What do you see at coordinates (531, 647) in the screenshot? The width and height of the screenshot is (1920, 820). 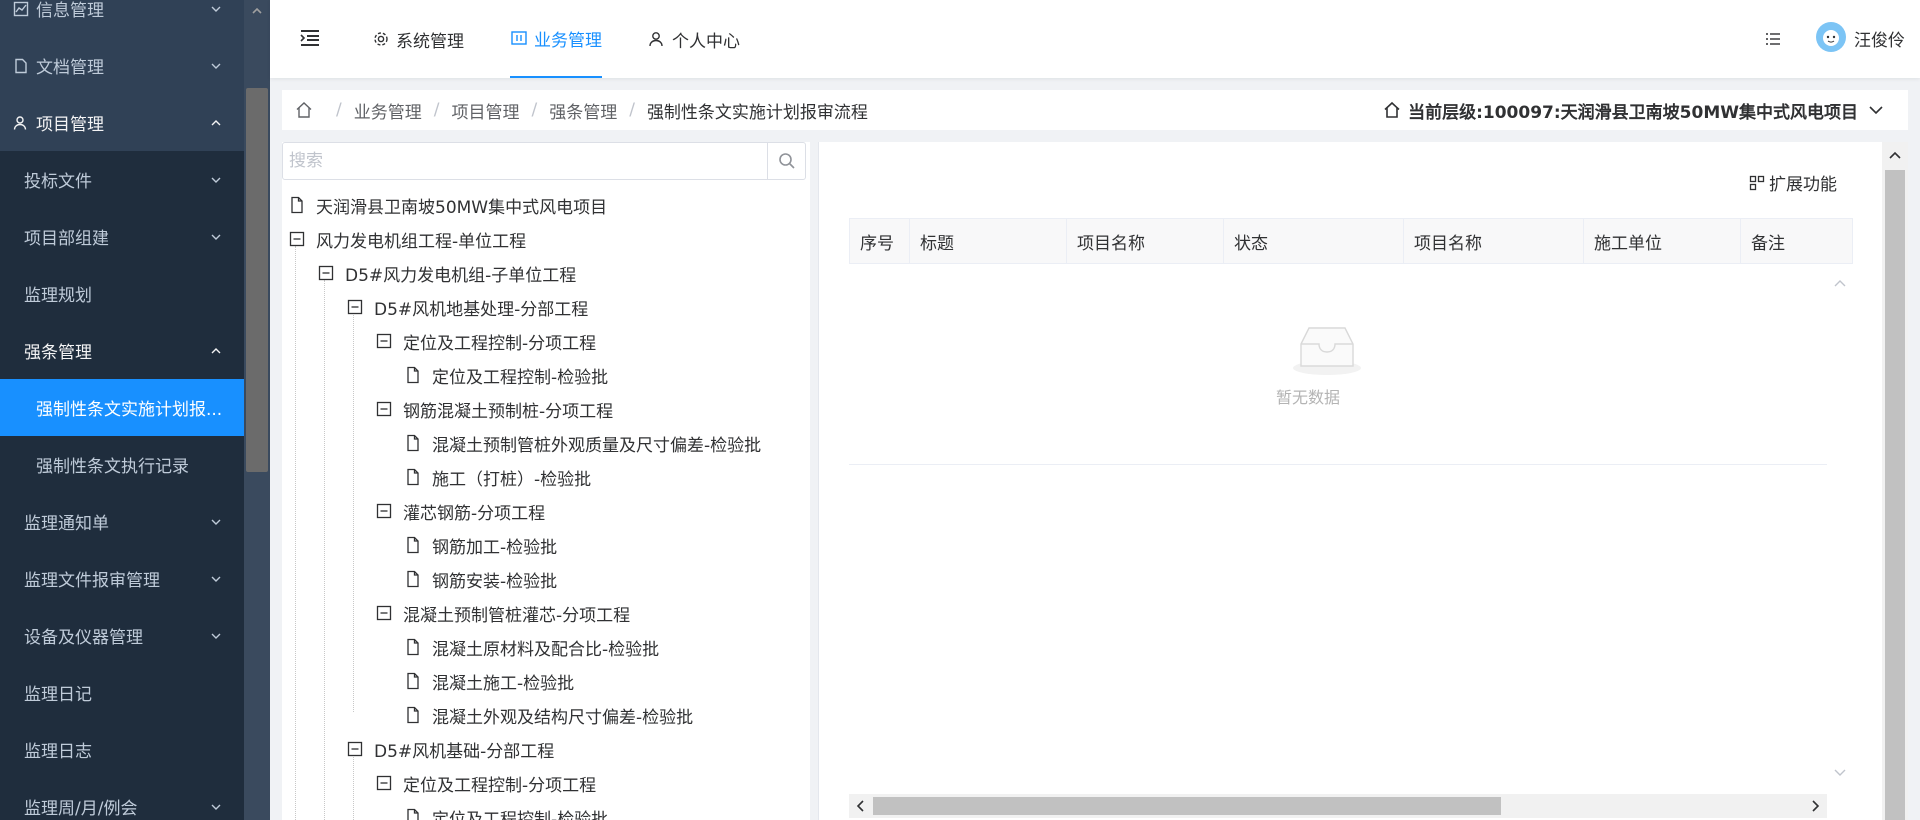 I see `tree-node: 混凝土原材料及配合比-检验批` at bounding box center [531, 647].